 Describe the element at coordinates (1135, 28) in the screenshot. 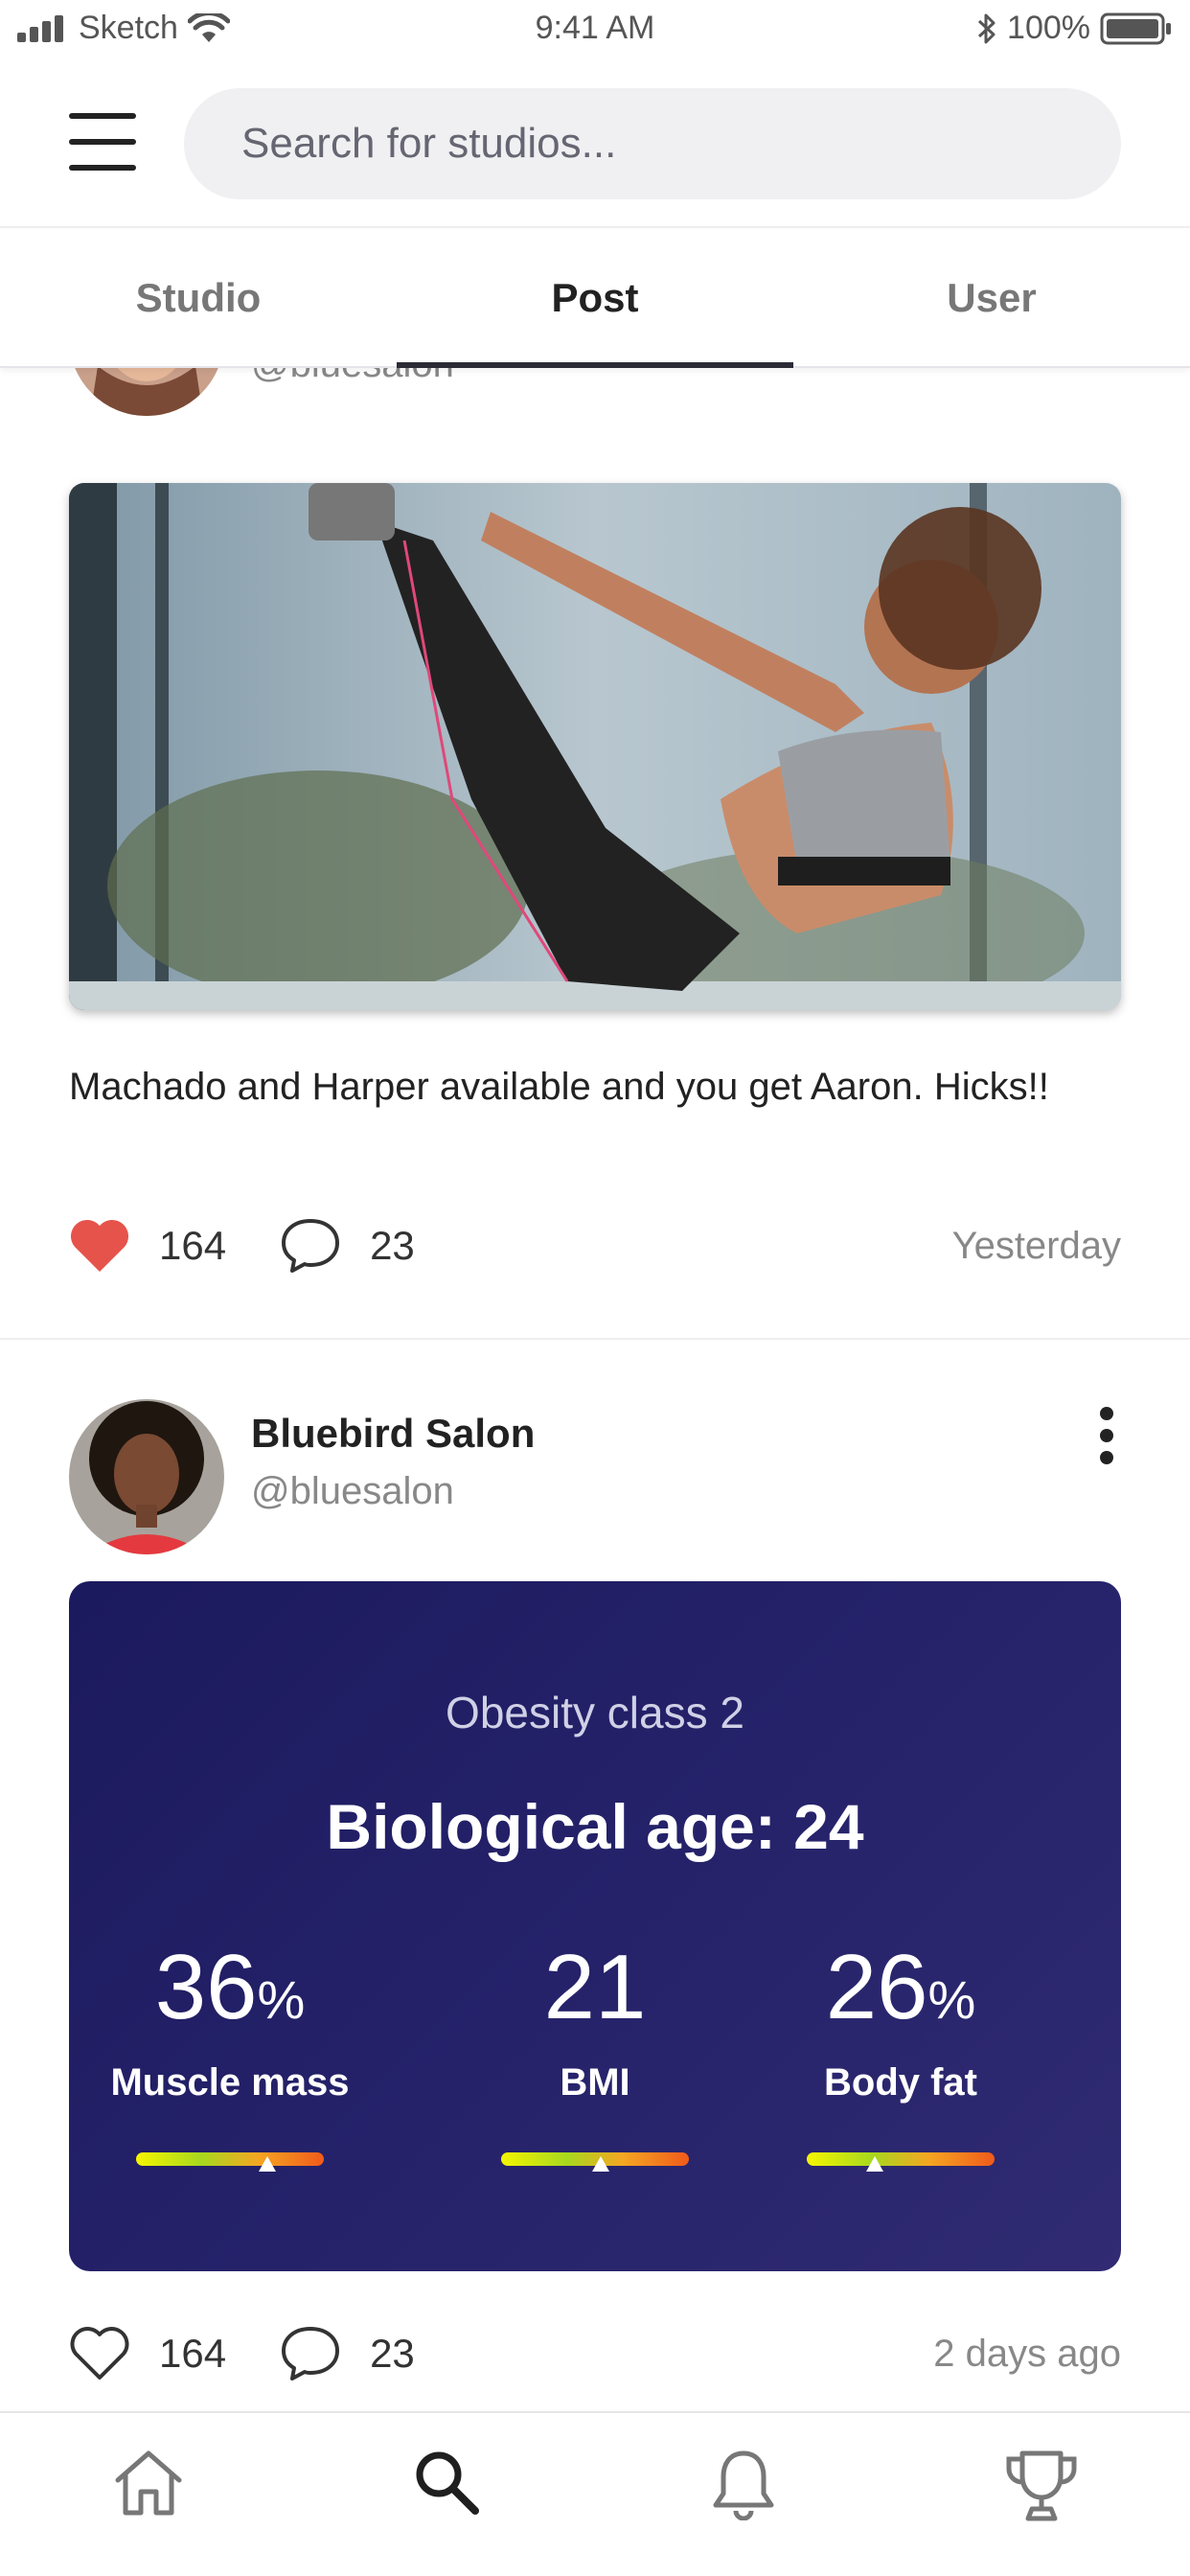

I see `battery-icon` at that location.